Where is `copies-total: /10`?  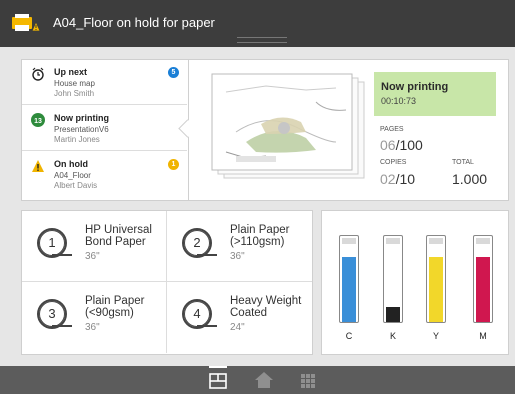 copies-total: /10 is located at coordinates (405, 179).